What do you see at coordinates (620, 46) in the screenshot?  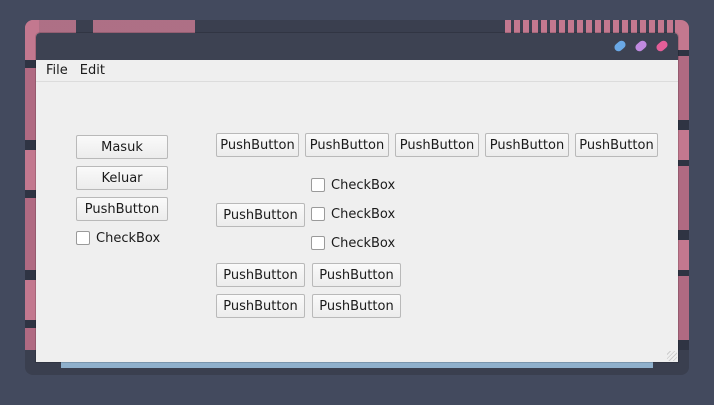 I see `minimize-icon` at bounding box center [620, 46].